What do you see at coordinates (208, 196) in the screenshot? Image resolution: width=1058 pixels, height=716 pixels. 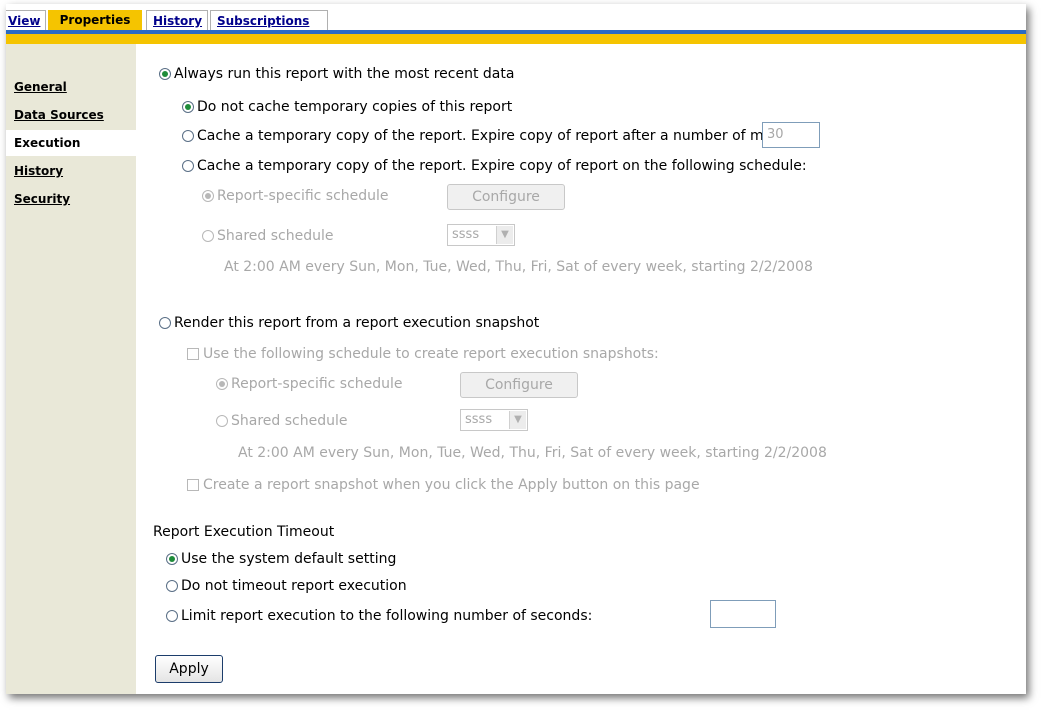 I see `radio-report-specific-schedule` at bounding box center [208, 196].